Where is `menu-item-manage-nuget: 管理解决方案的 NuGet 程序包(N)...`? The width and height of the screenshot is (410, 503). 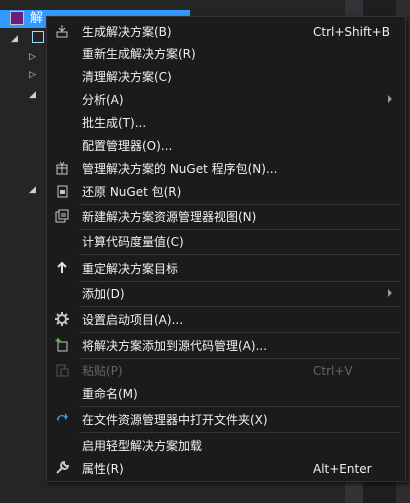 menu-item-manage-nuget: 管理解决方案的 NuGet 程序包(N)... is located at coordinates (226, 169).